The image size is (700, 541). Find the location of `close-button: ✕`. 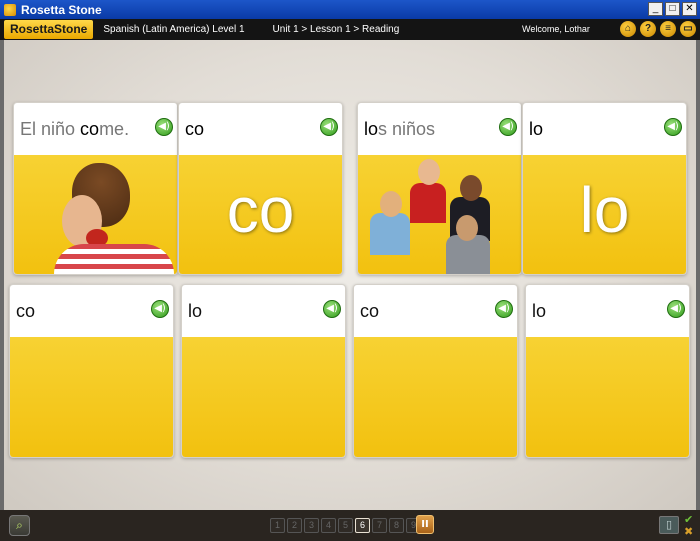

close-button: ✕ is located at coordinates (689, 9).